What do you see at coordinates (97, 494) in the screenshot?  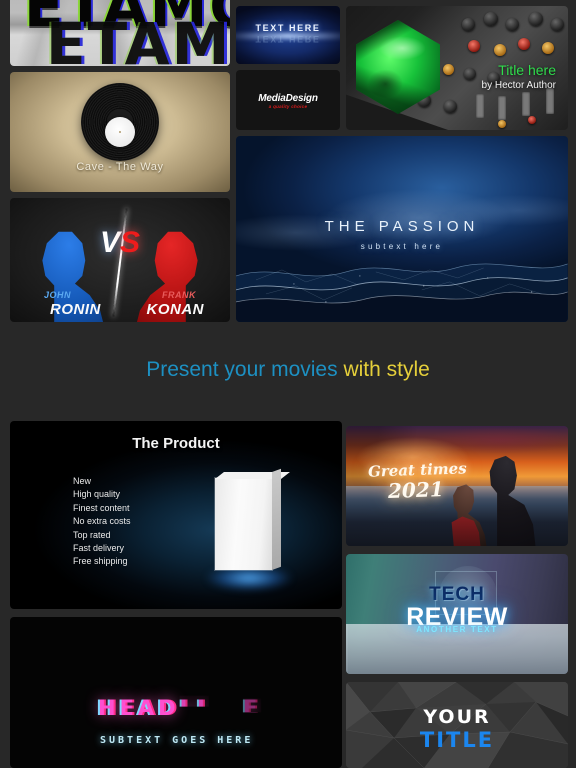 I see `list-item: High quality` at bounding box center [97, 494].